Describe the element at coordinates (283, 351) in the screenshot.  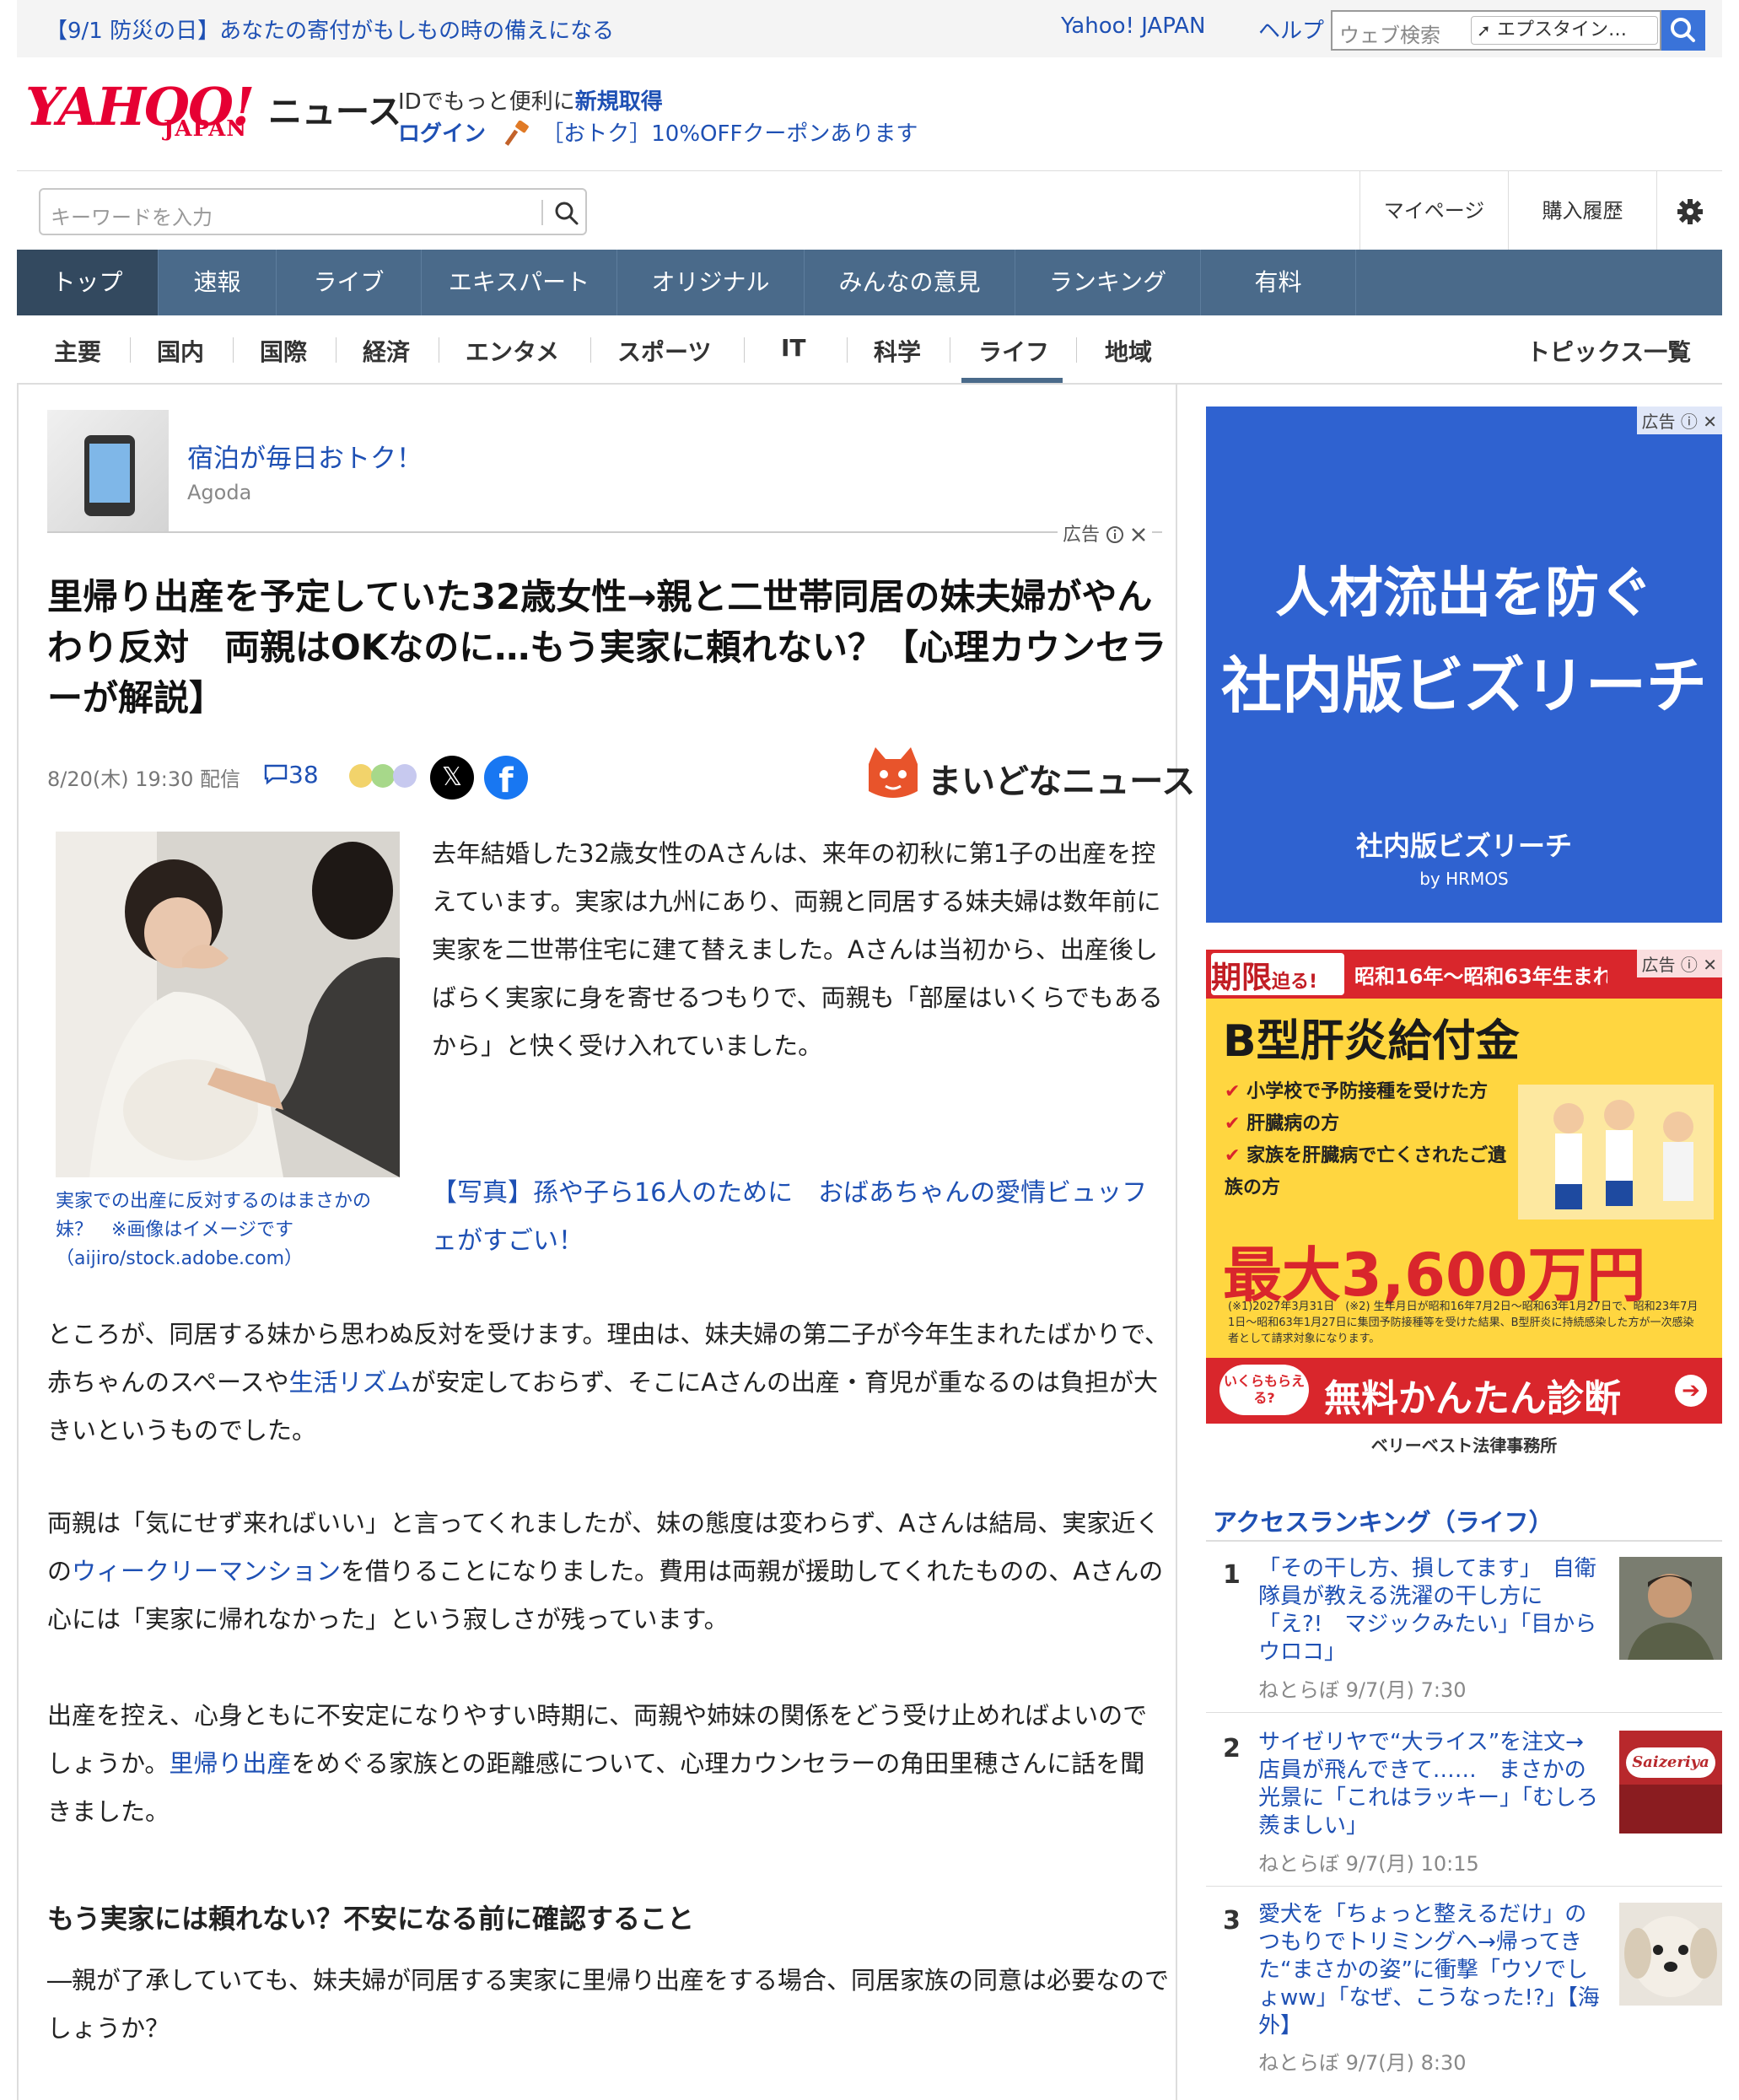
I see `subnav-world: 国際` at that location.